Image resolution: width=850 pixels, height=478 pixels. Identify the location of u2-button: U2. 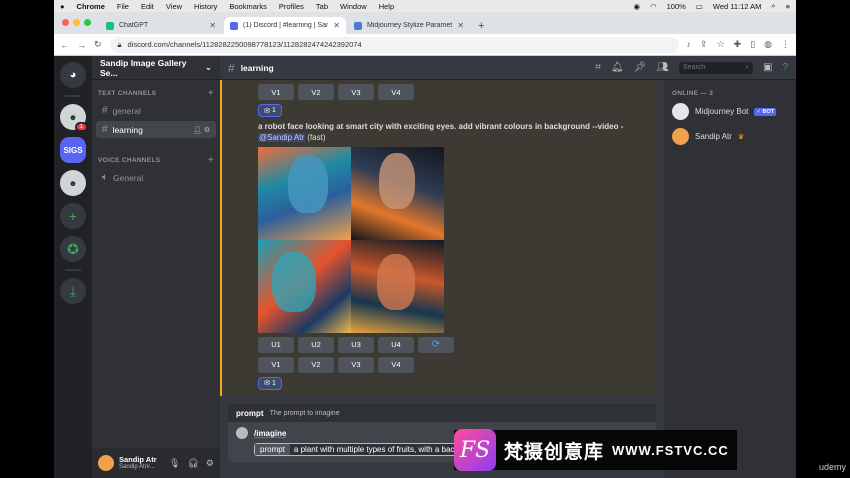
(316, 344).